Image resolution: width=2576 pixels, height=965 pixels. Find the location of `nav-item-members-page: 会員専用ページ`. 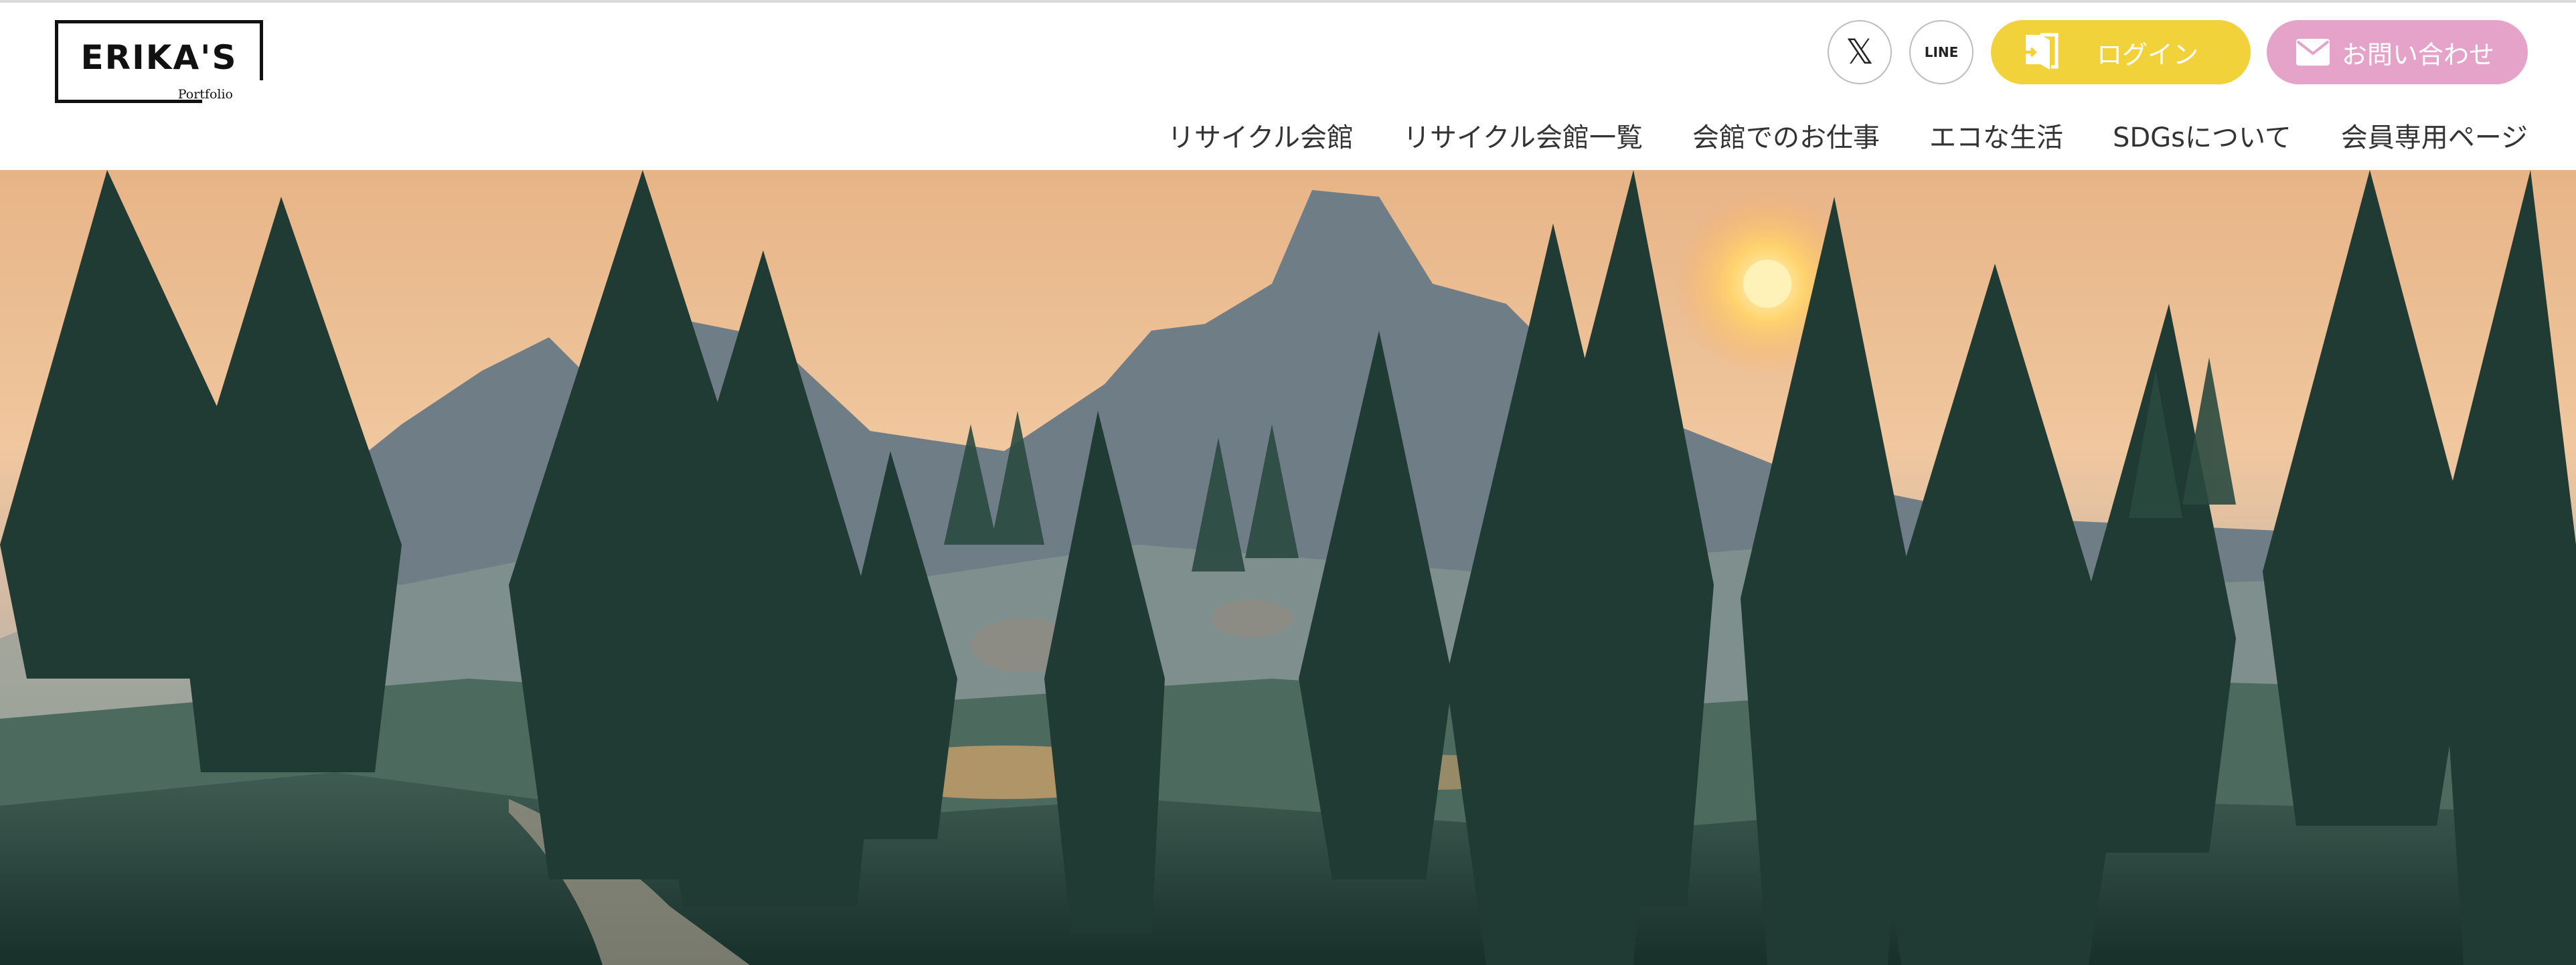

nav-item-members-page: 会員専用ページ is located at coordinates (2435, 135).